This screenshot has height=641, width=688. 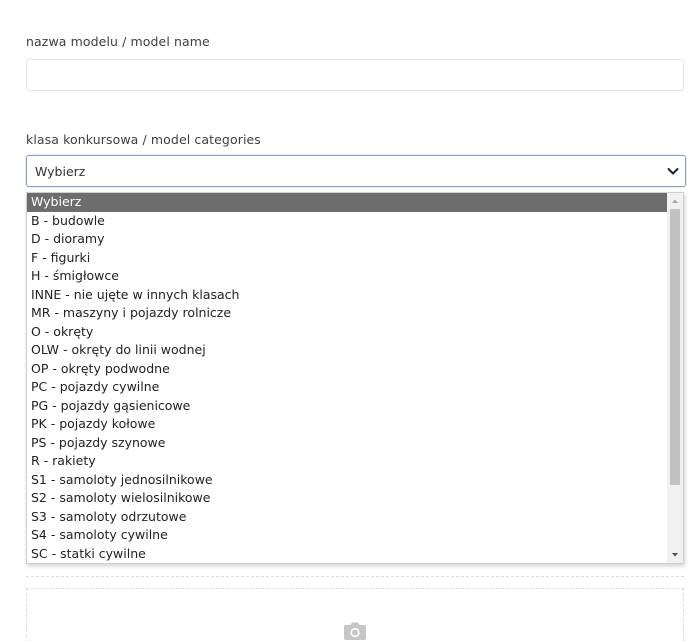 What do you see at coordinates (675, 201) in the screenshot?
I see `scroll-up-arrow-icon` at bounding box center [675, 201].